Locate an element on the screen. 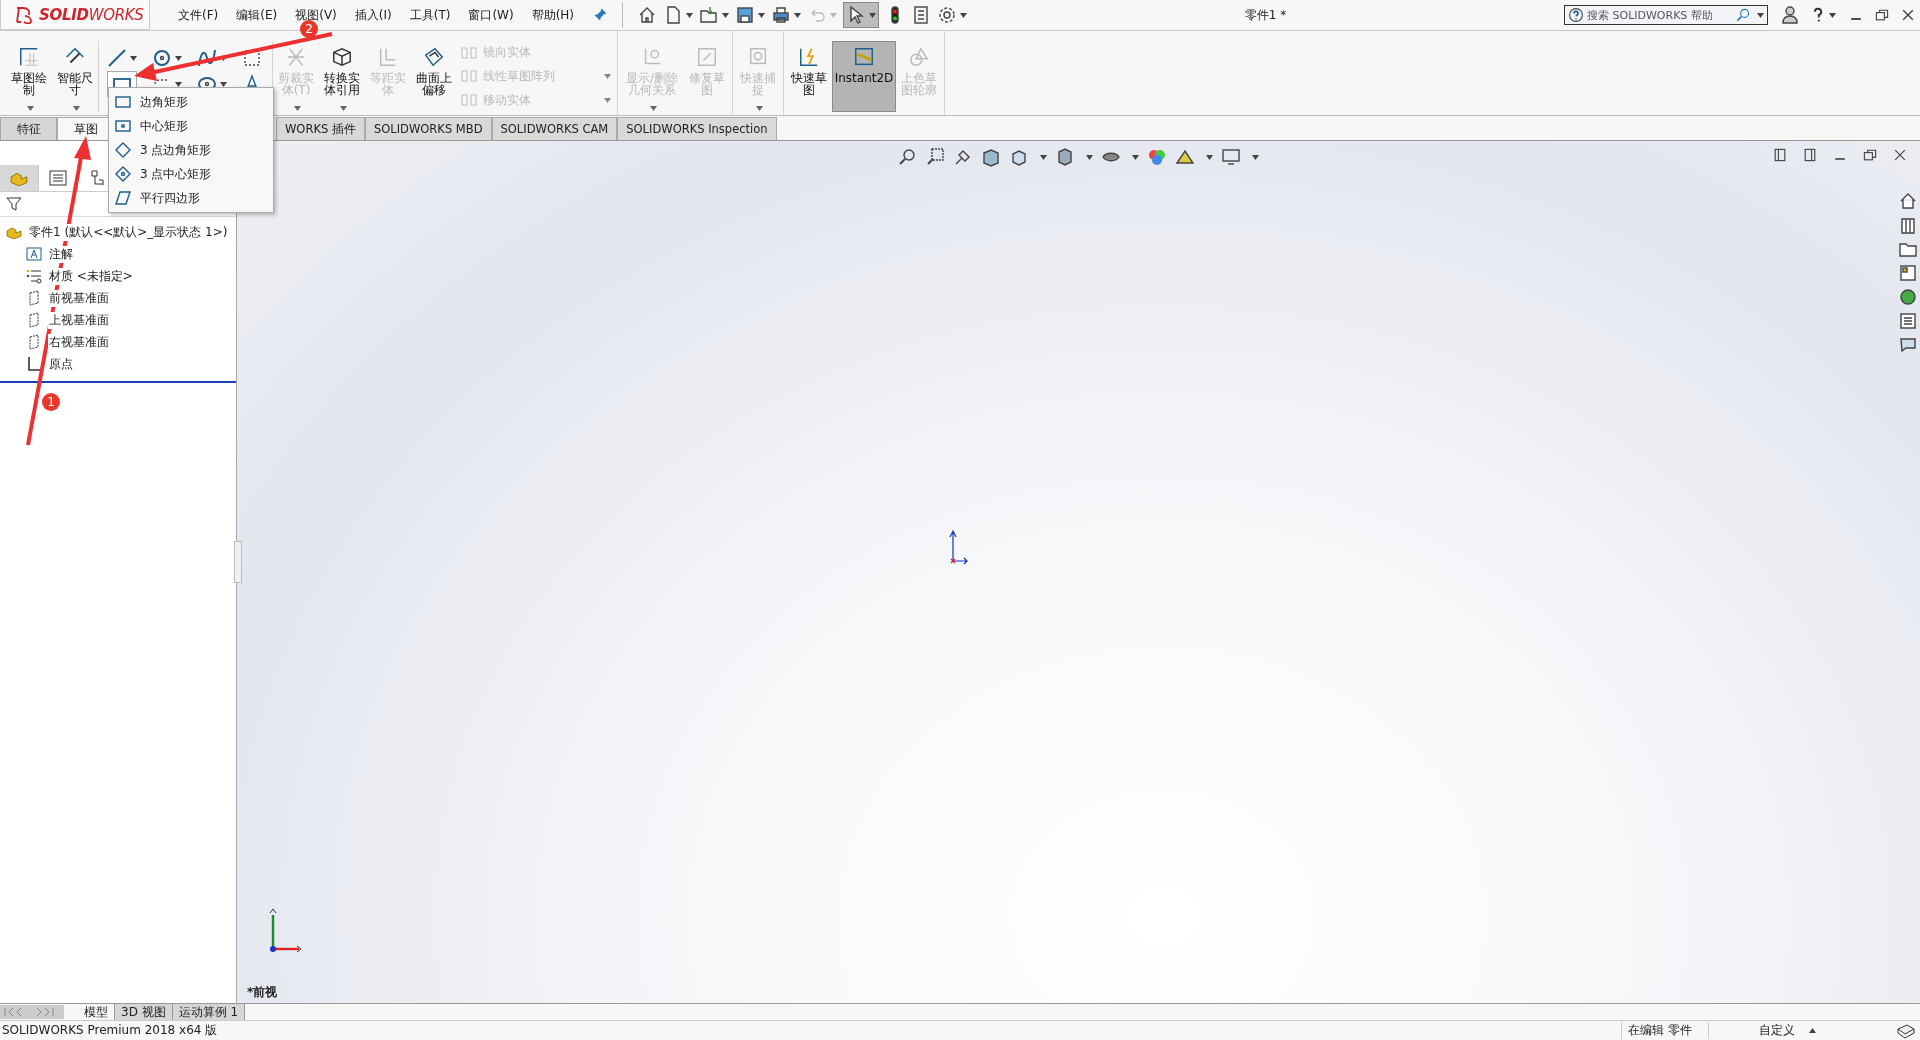  center-rectangle-icon is located at coordinates (123, 126).